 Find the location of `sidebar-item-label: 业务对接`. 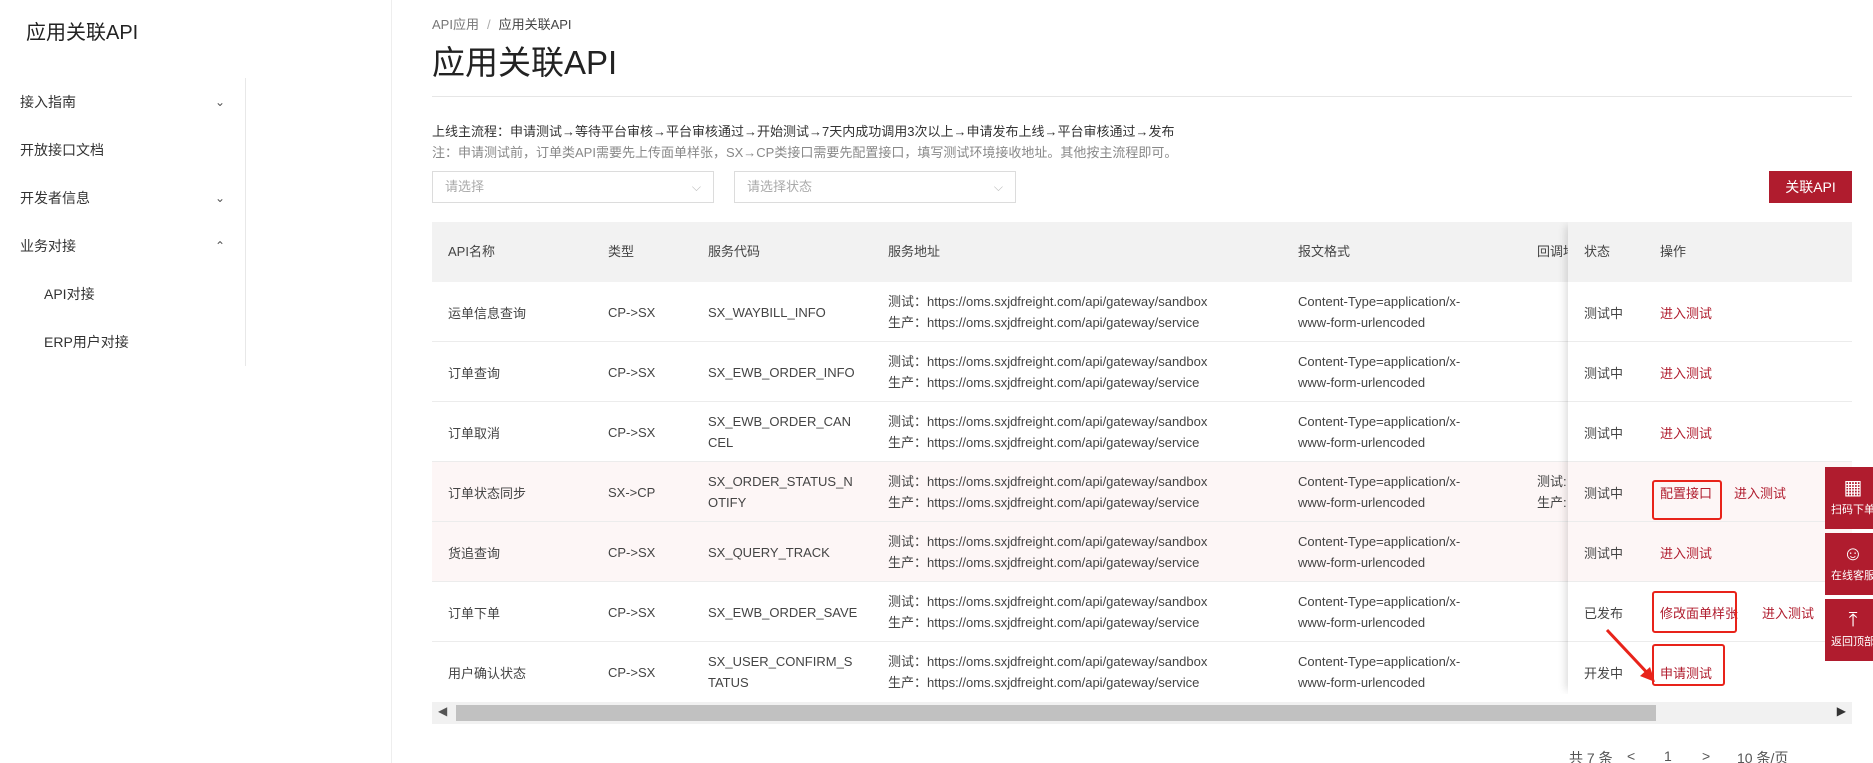

sidebar-item-label: 业务对接 is located at coordinates (48, 246).